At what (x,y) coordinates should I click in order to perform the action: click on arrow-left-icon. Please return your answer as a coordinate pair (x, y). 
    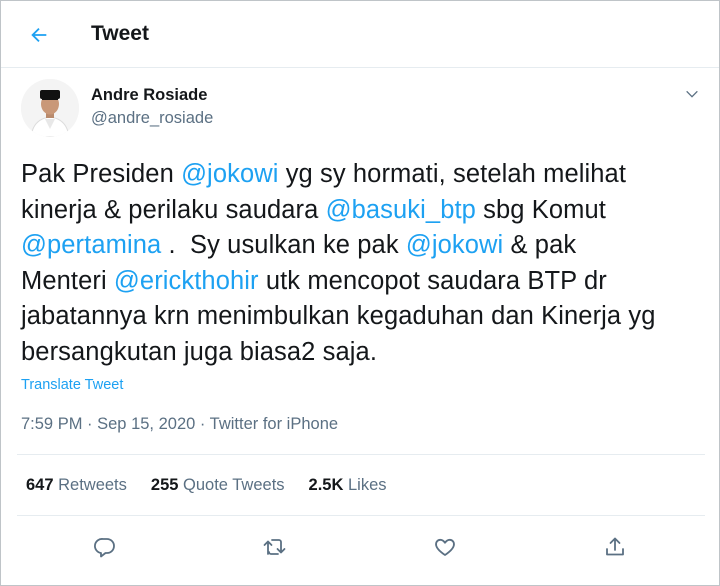
    Looking at the image, I should click on (39, 35).